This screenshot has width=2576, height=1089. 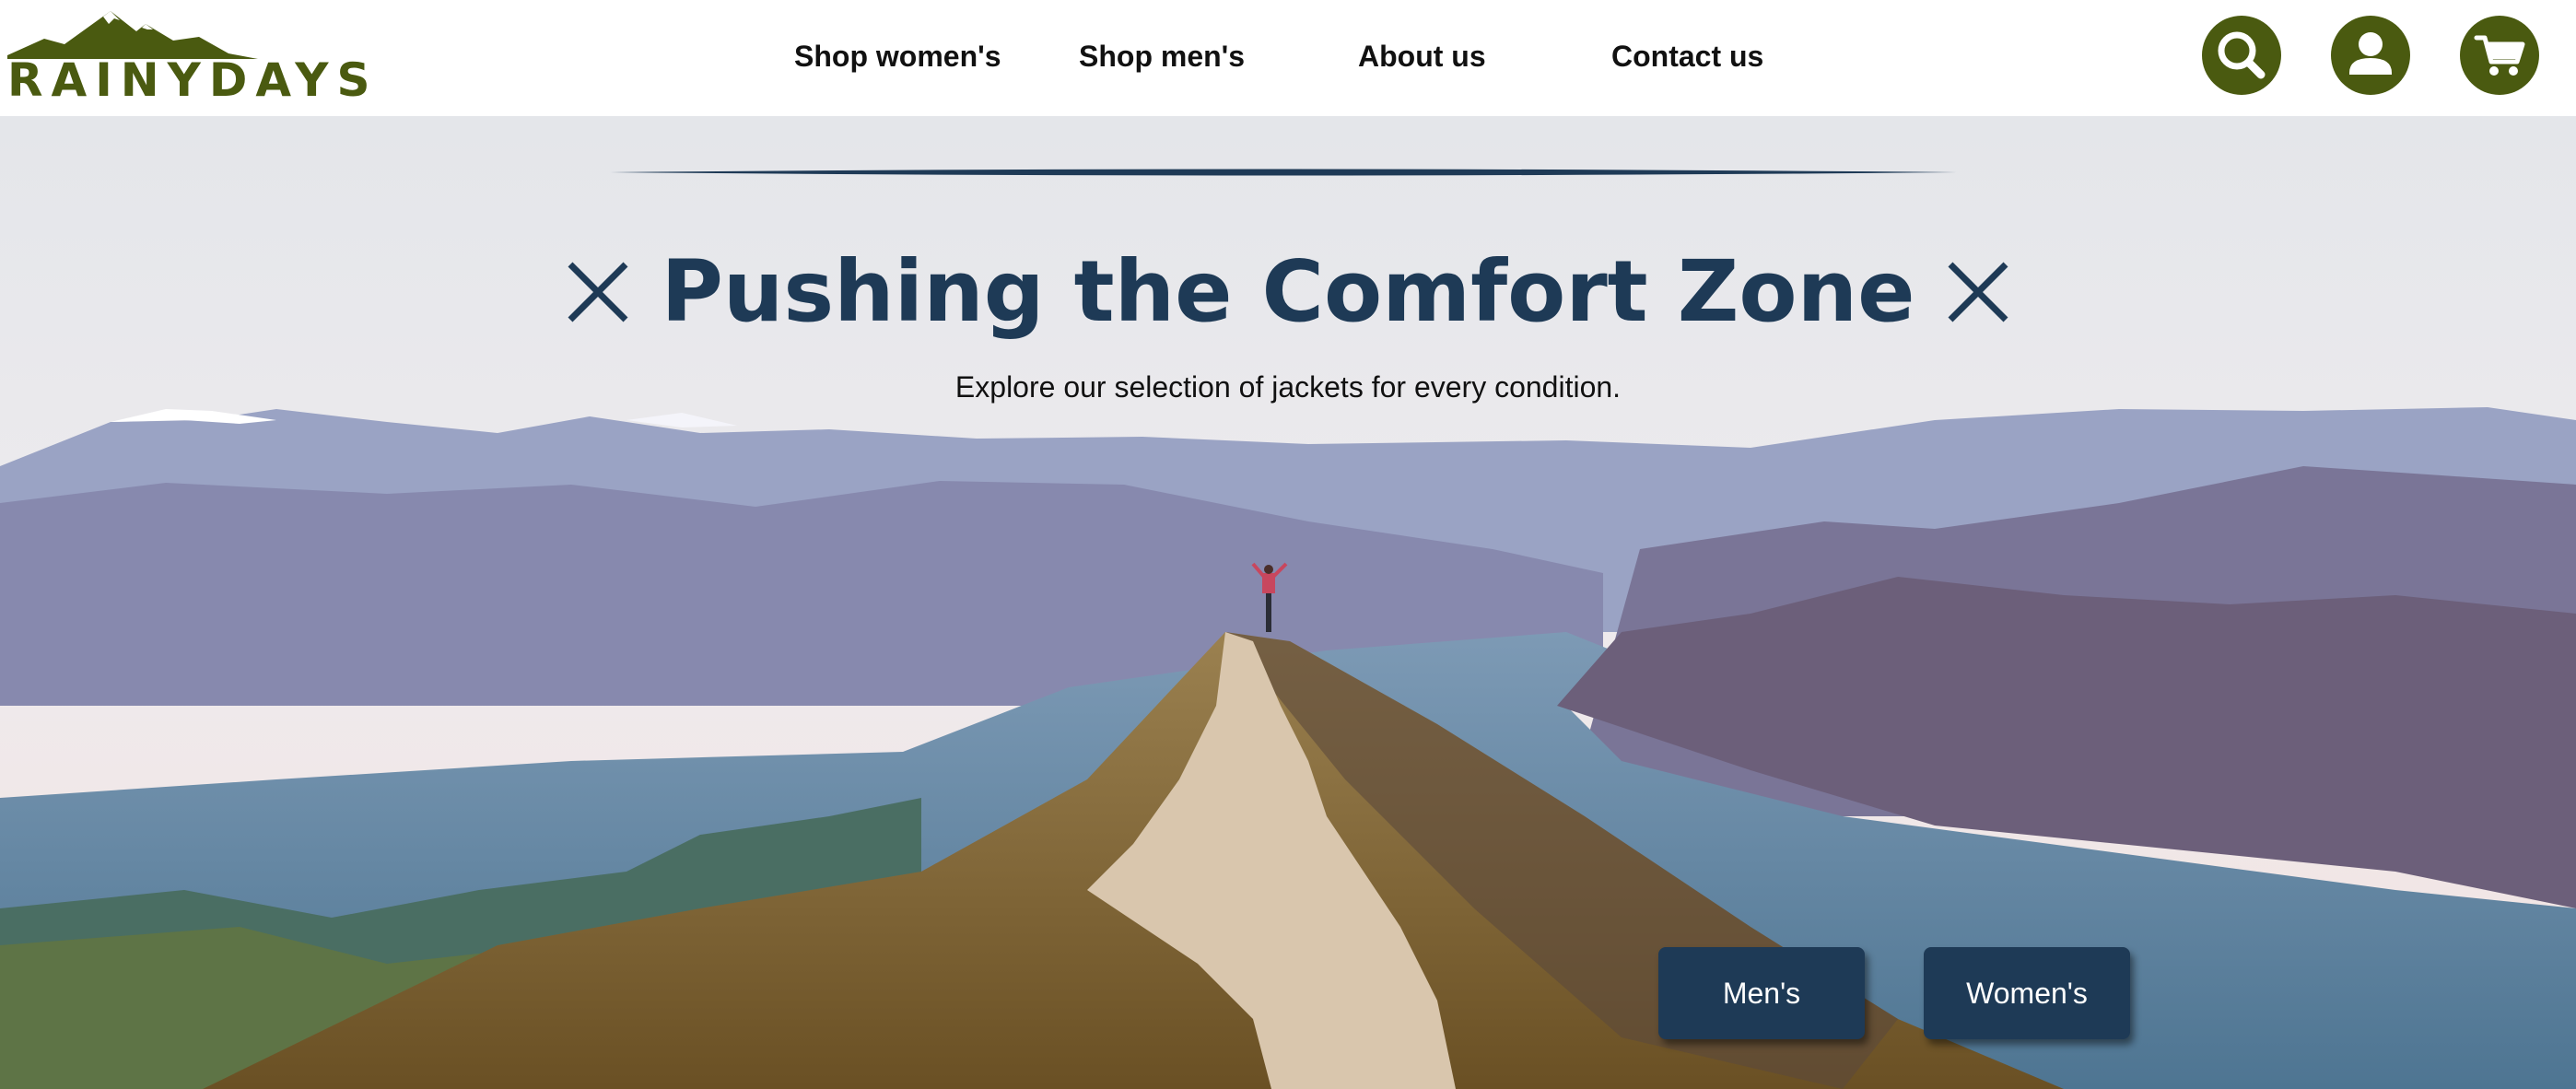 I want to click on hero-title: Pushing the Comfort Zone, so click(x=1288, y=292).